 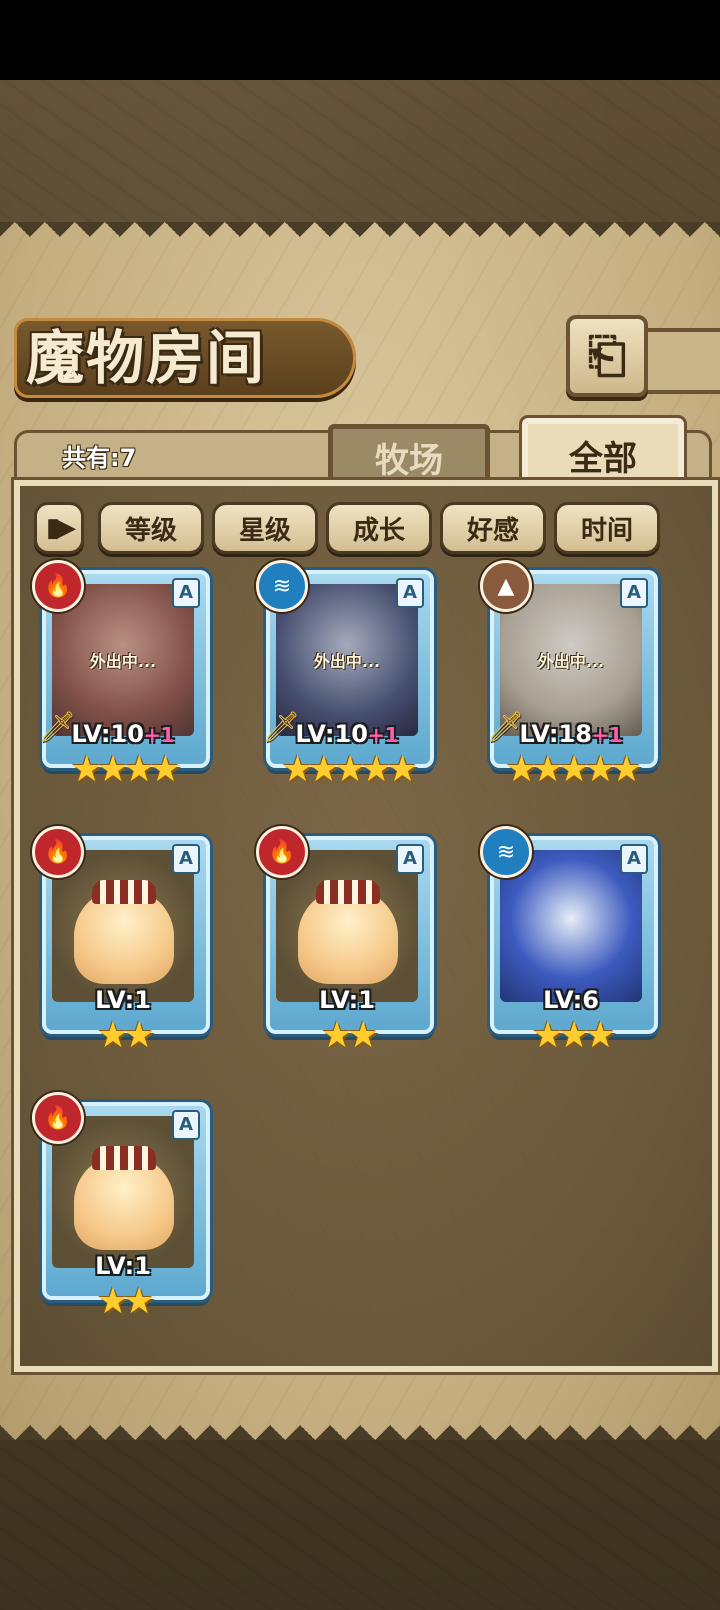 I want to click on sort-affection-button: 好感, so click(x=493, y=528).